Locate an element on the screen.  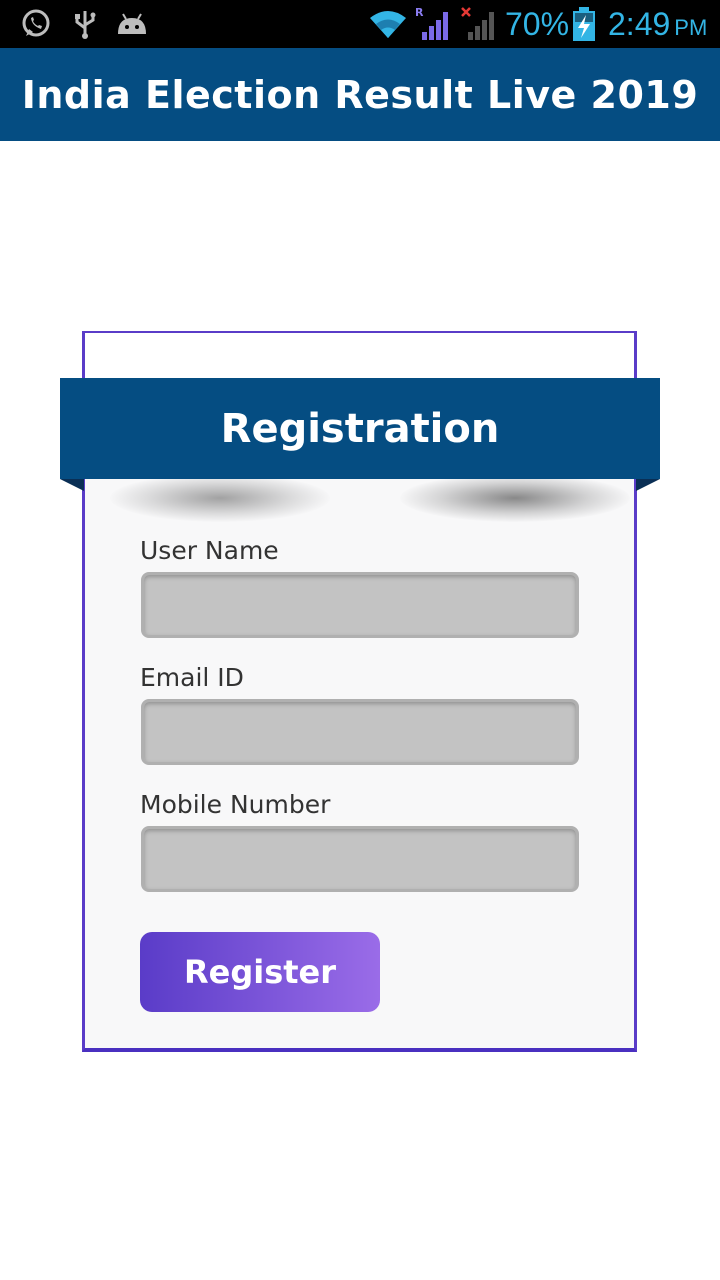
whatsapp-icon is located at coordinates (36, 24).